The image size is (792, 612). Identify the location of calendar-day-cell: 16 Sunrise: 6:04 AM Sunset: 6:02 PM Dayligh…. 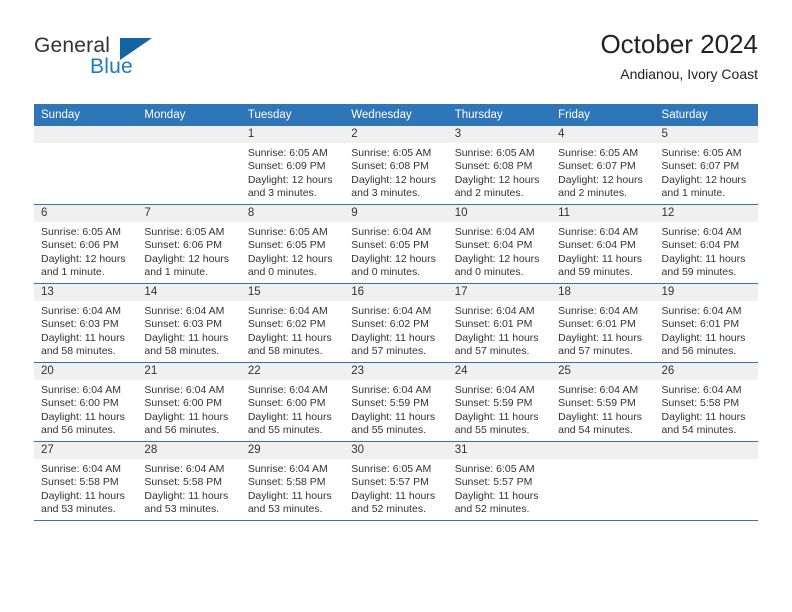
(396, 323).